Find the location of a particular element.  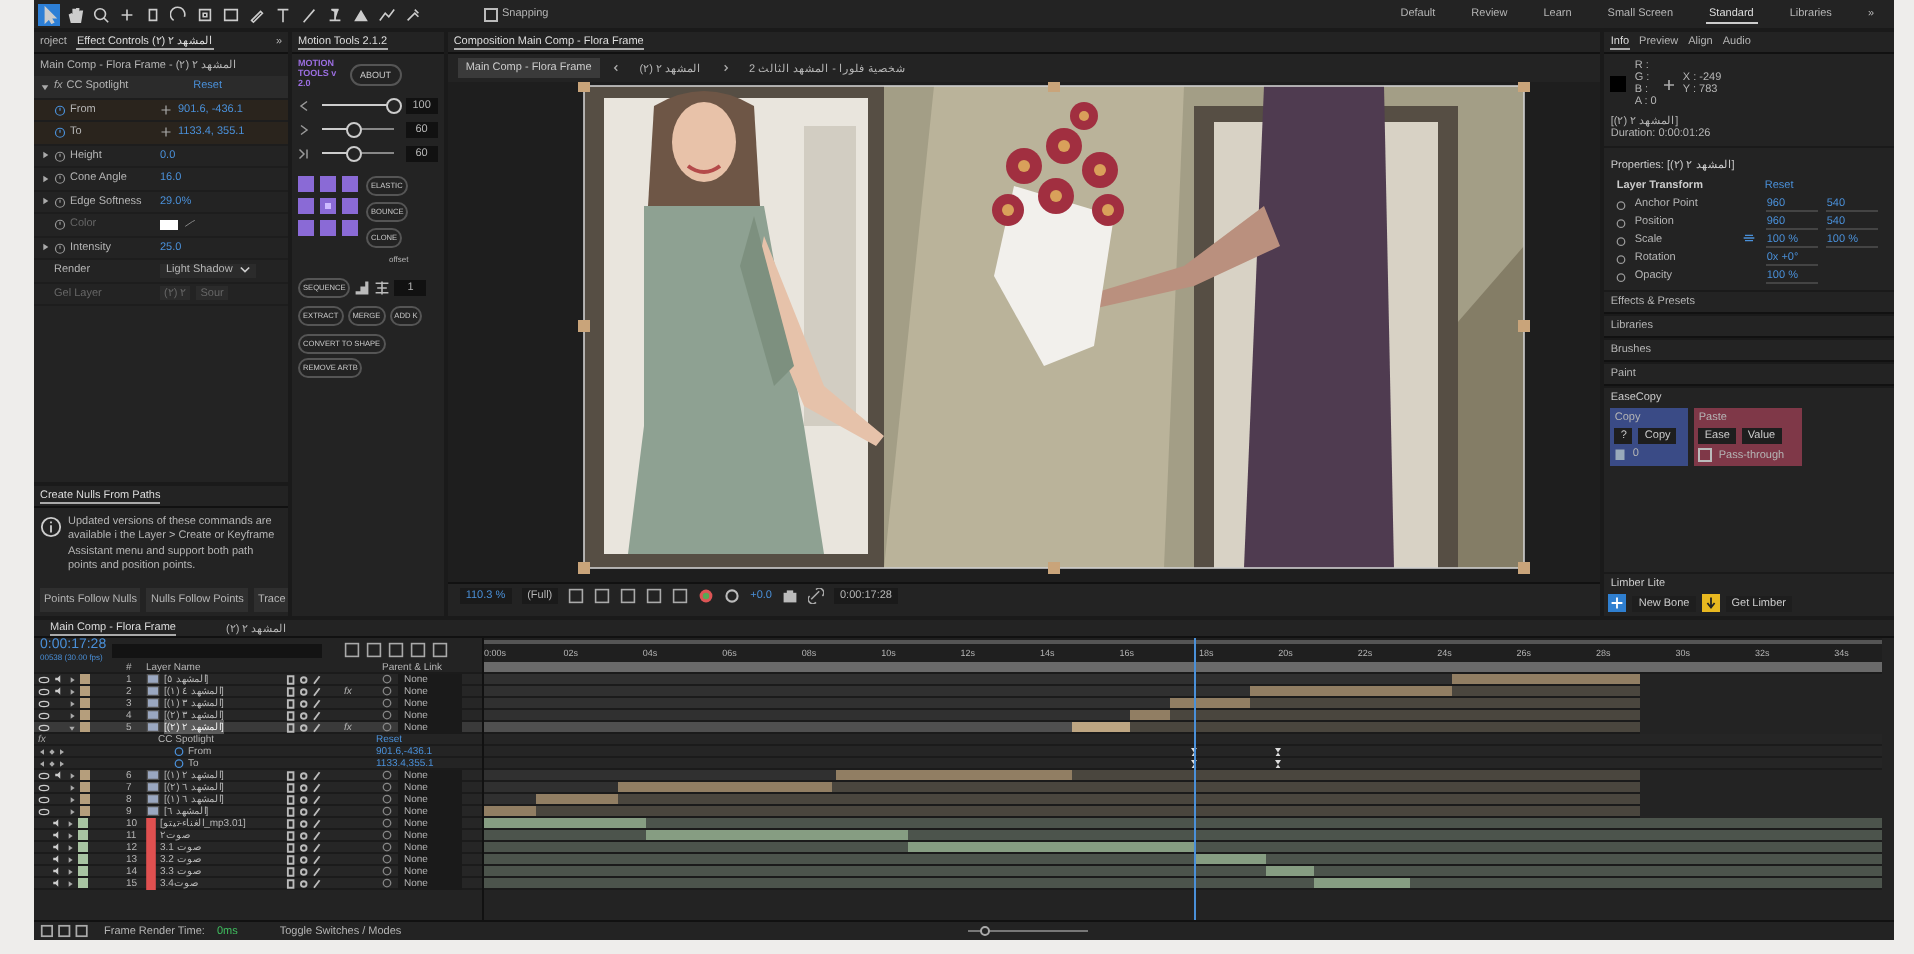

info-icon is located at coordinates (51, 527).